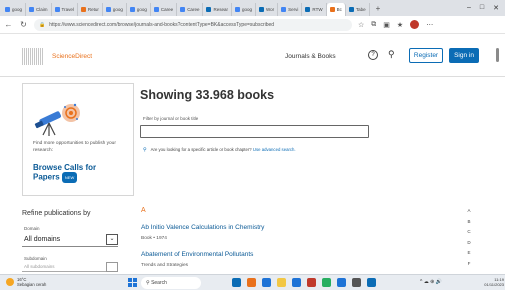  What do you see at coordinates (293, 9) in the screenshot?
I see `tab-label: Servi` at bounding box center [293, 9].